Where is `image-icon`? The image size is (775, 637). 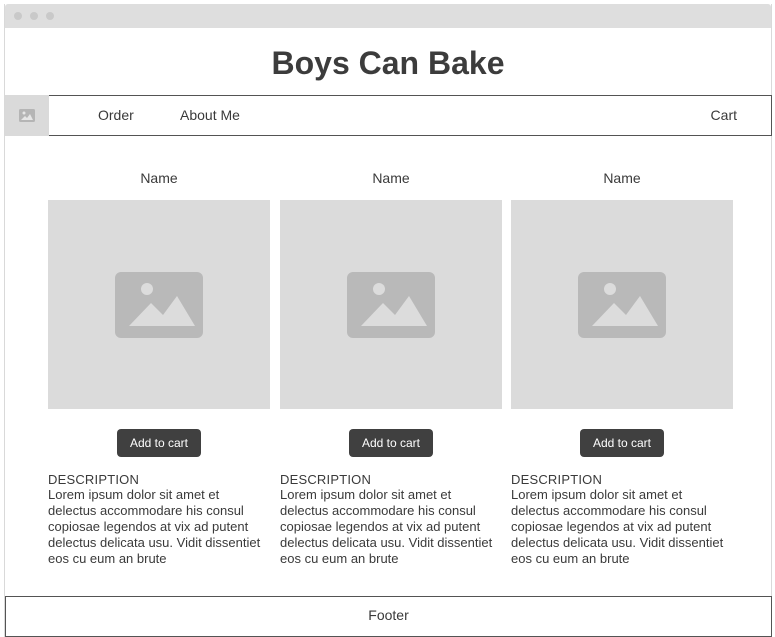 image-icon is located at coordinates (27, 115).